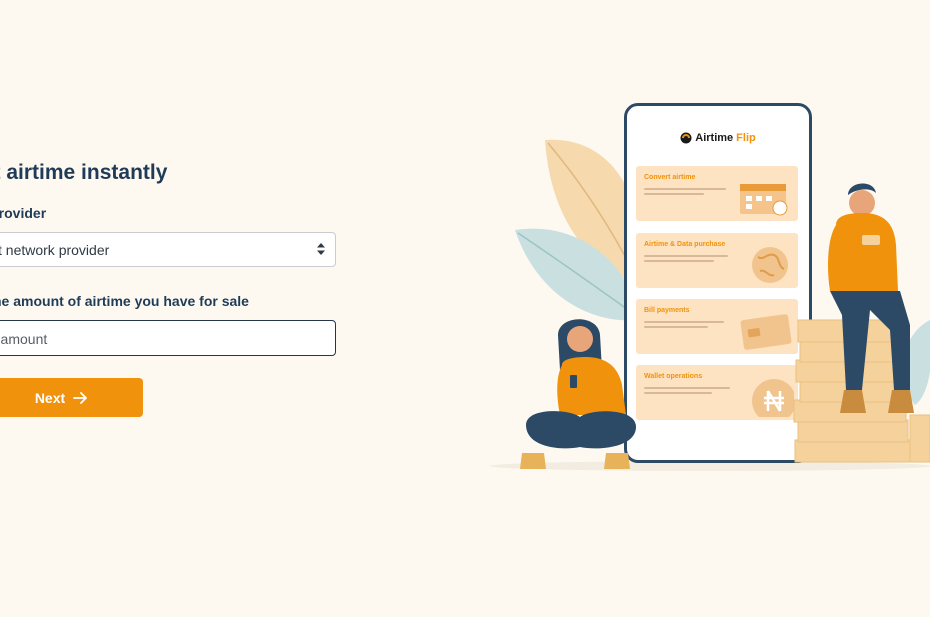 This screenshot has width=930, height=617. What do you see at coordinates (80, 397) in the screenshot?
I see `arrow-right-icon` at bounding box center [80, 397].